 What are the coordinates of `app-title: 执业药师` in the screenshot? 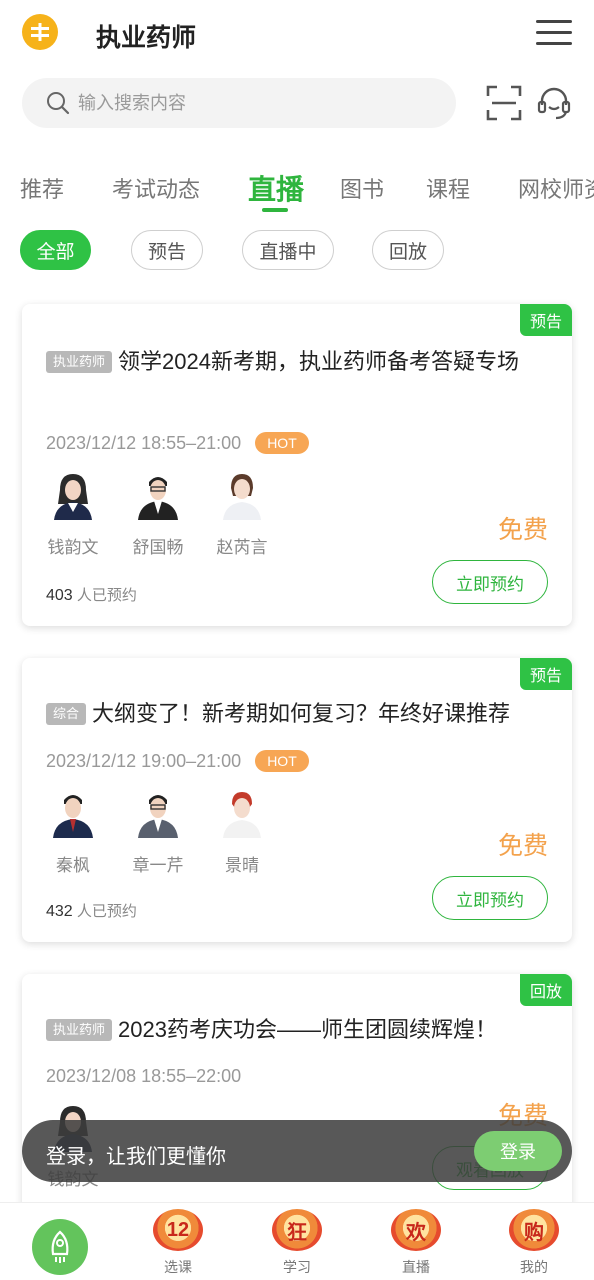 It's located at (146, 38).